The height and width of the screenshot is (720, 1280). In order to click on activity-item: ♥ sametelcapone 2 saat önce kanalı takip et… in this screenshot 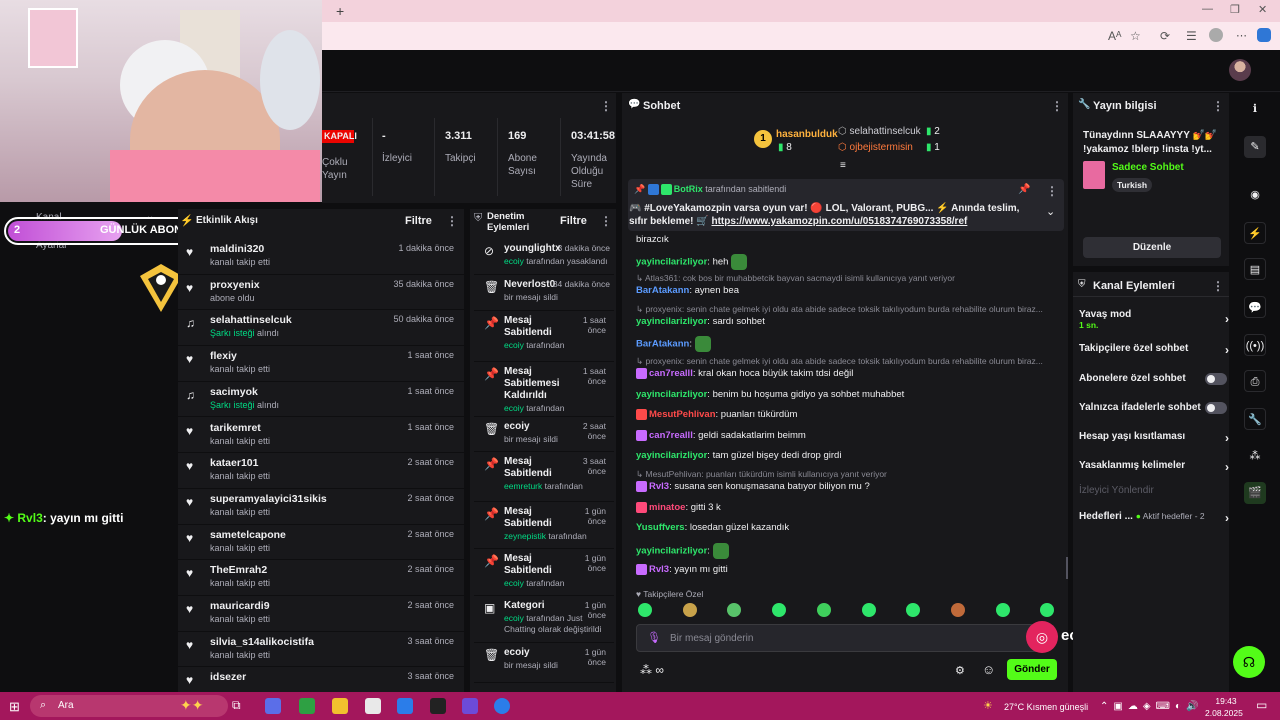, I will do `click(321, 543)`.